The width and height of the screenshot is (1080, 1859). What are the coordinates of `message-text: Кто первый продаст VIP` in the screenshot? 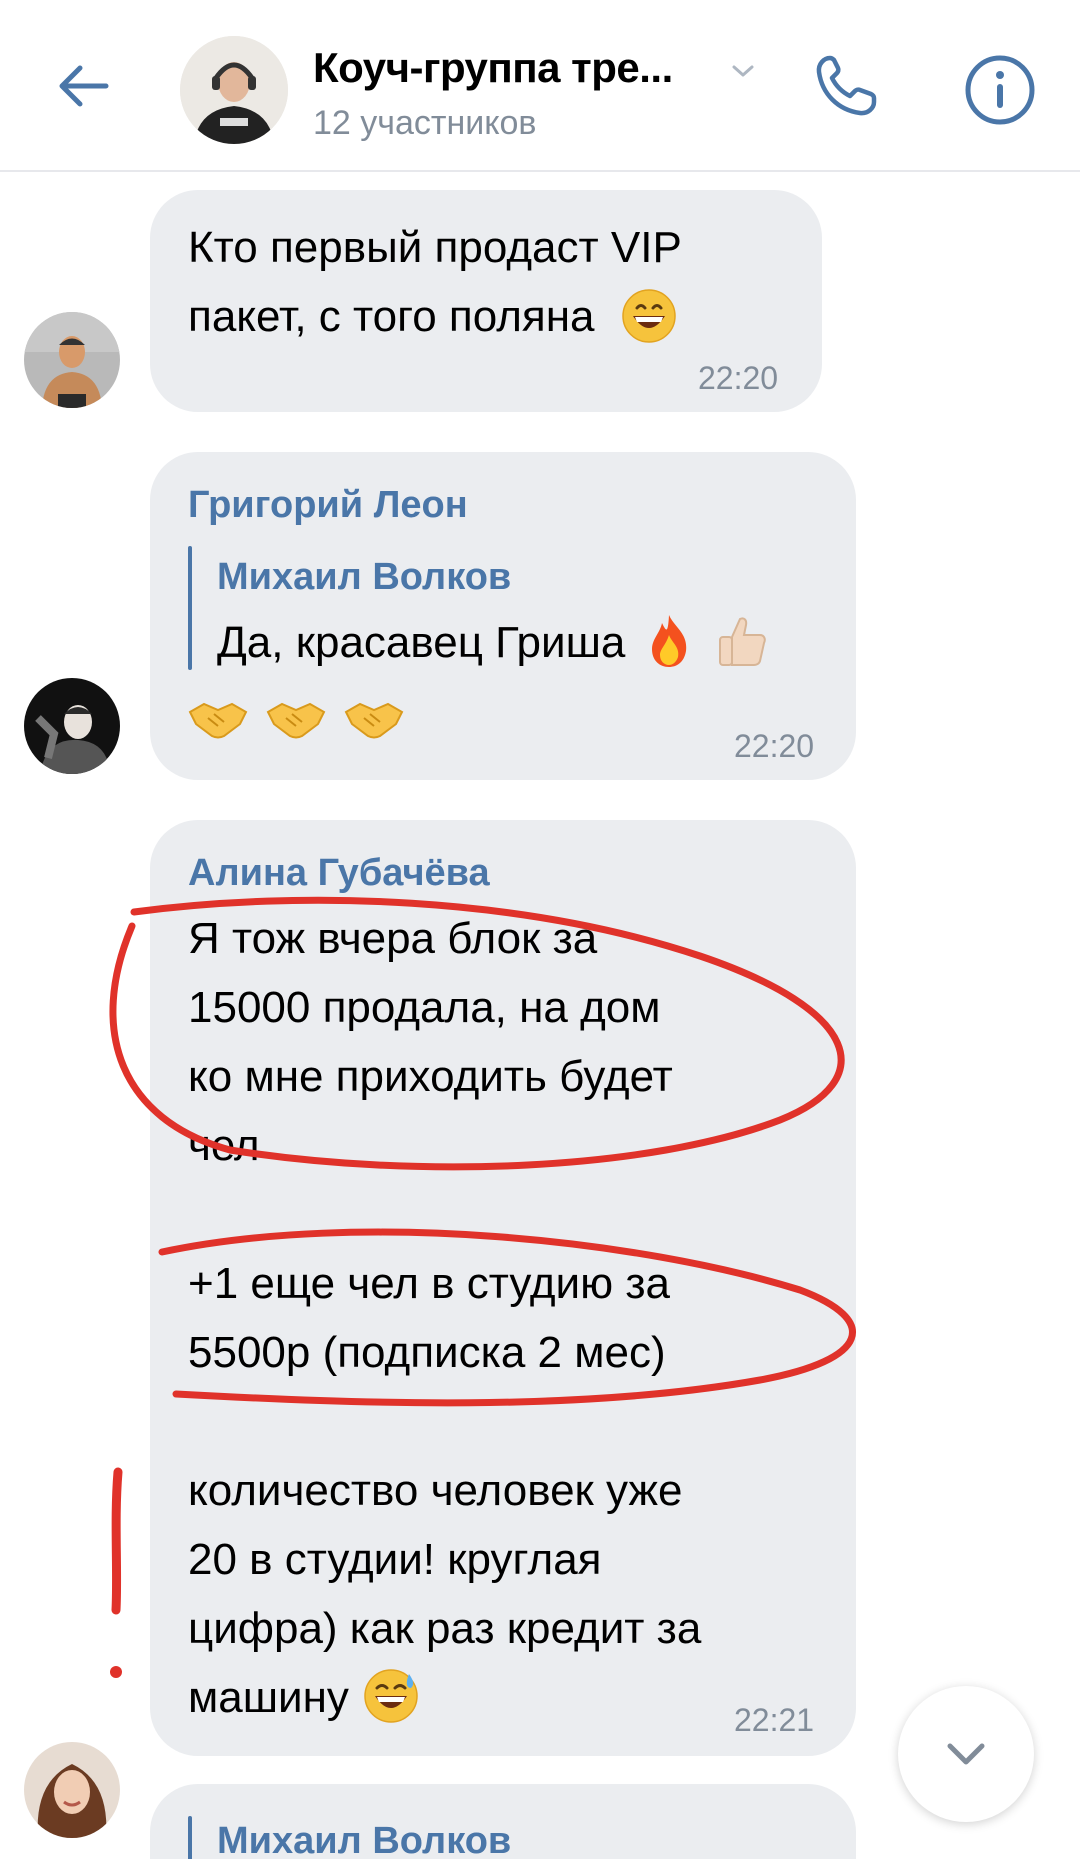 It's located at (435, 247).